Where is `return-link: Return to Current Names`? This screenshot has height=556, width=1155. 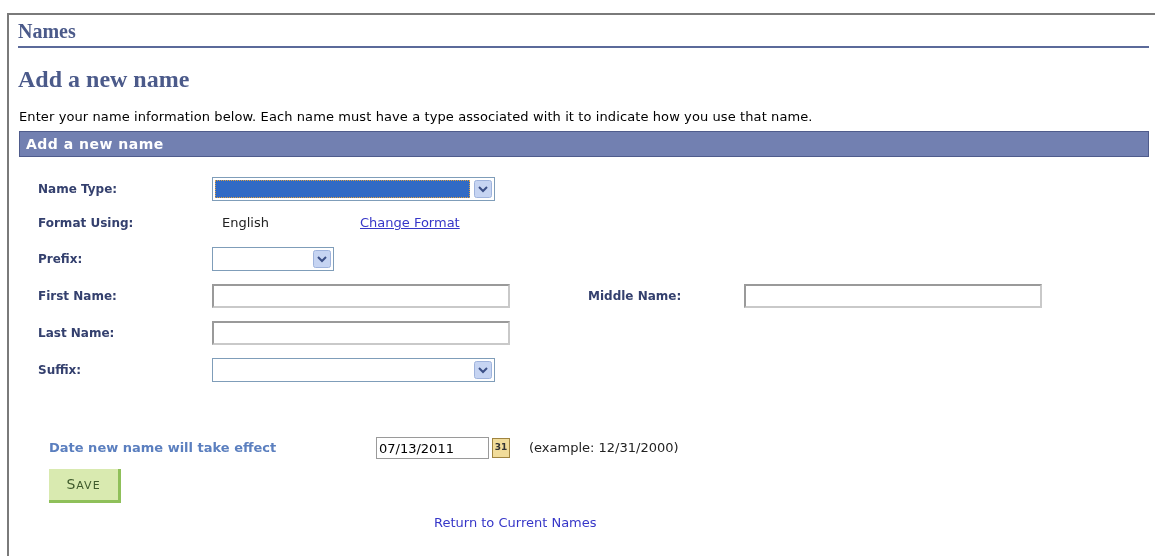 return-link: Return to Current Names is located at coordinates (515, 522).